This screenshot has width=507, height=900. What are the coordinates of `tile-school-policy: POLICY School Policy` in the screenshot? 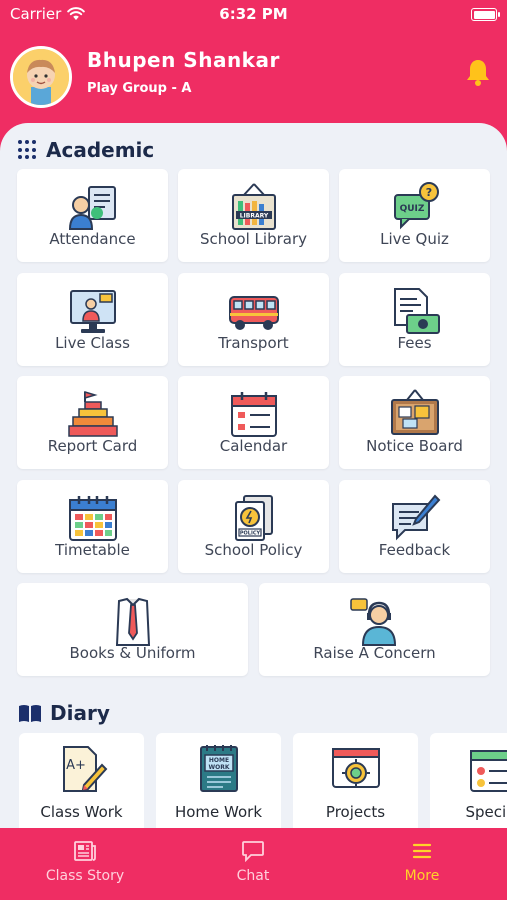 It's located at (253, 526).